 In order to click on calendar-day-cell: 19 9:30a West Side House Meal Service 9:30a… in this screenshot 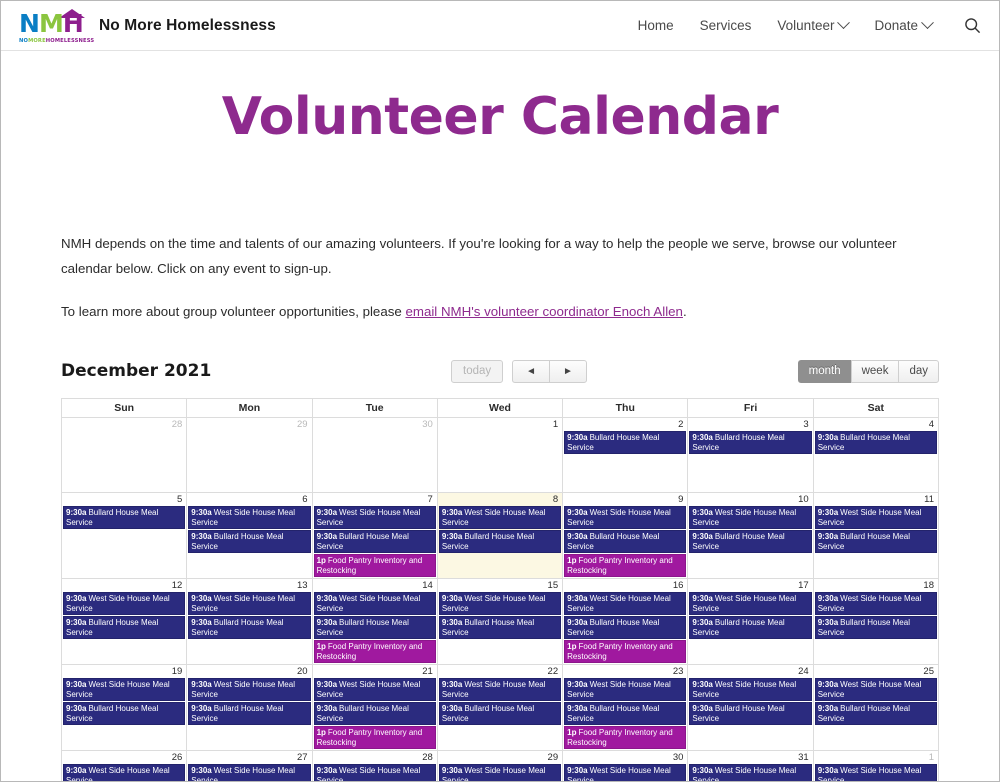, I will do `click(124, 707)`.